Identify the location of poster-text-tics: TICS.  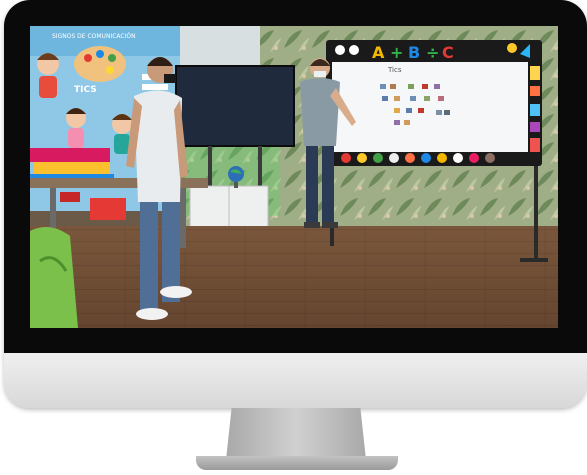
(85, 90).